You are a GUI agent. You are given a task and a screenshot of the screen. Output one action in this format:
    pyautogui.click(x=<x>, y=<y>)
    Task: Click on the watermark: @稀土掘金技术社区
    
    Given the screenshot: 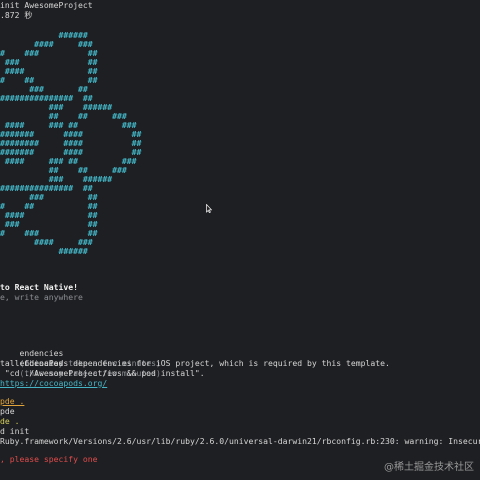 What is the action you would take?
    pyautogui.click(x=429, y=467)
    